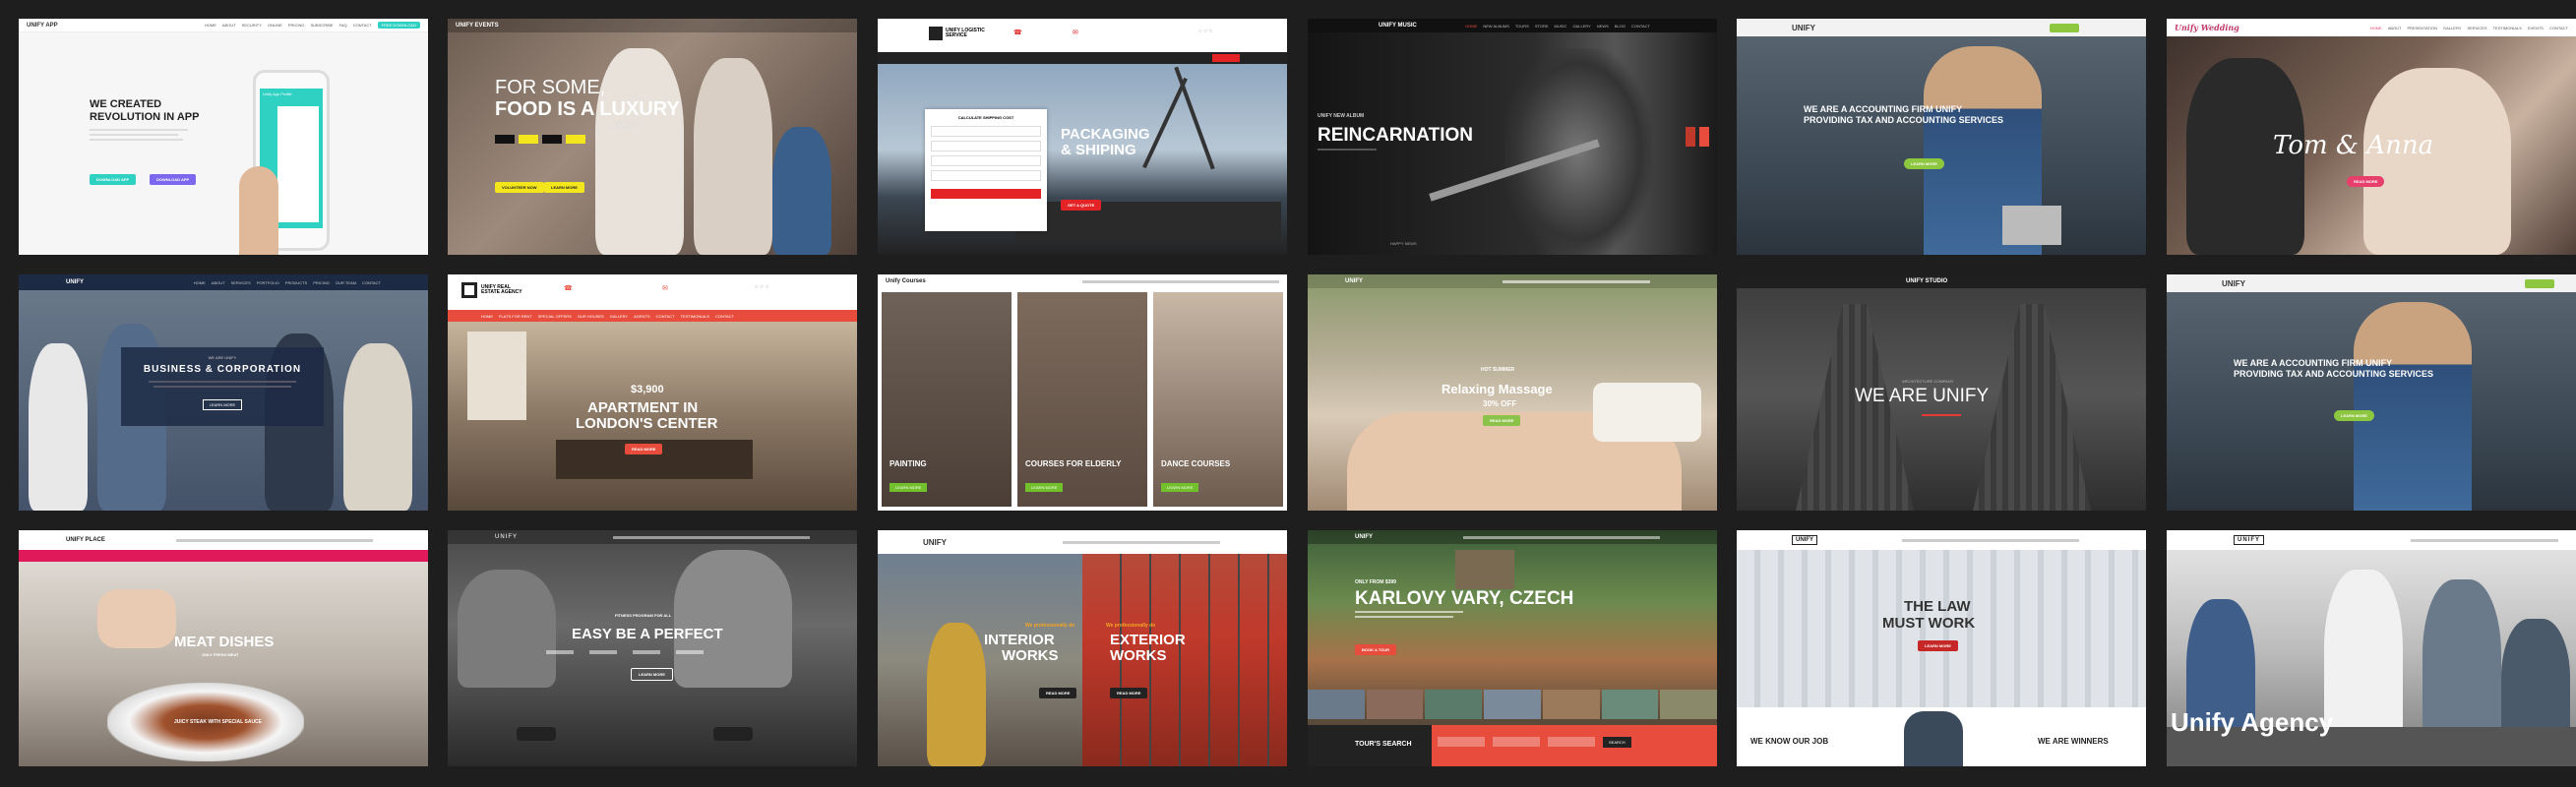 This screenshot has height=787, width=2576. What do you see at coordinates (986, 194) in the screenshot?
I see `calculate-button` at bounding box center [986, 194].